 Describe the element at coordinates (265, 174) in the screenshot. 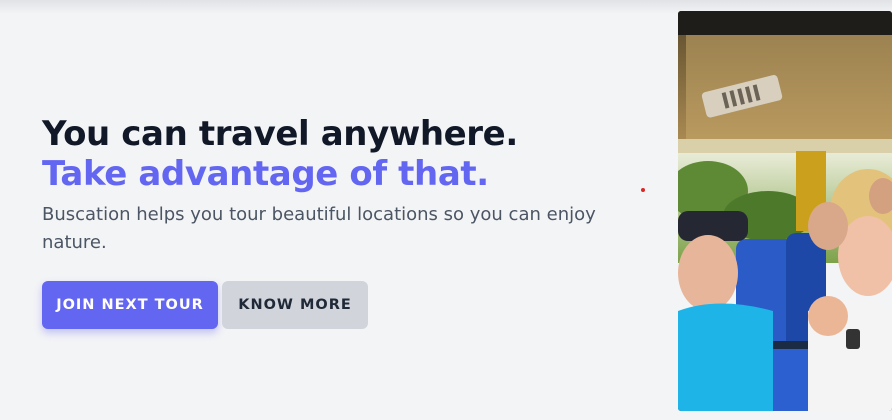

I see `headline-line-2: Take advantage of that.` at that location.